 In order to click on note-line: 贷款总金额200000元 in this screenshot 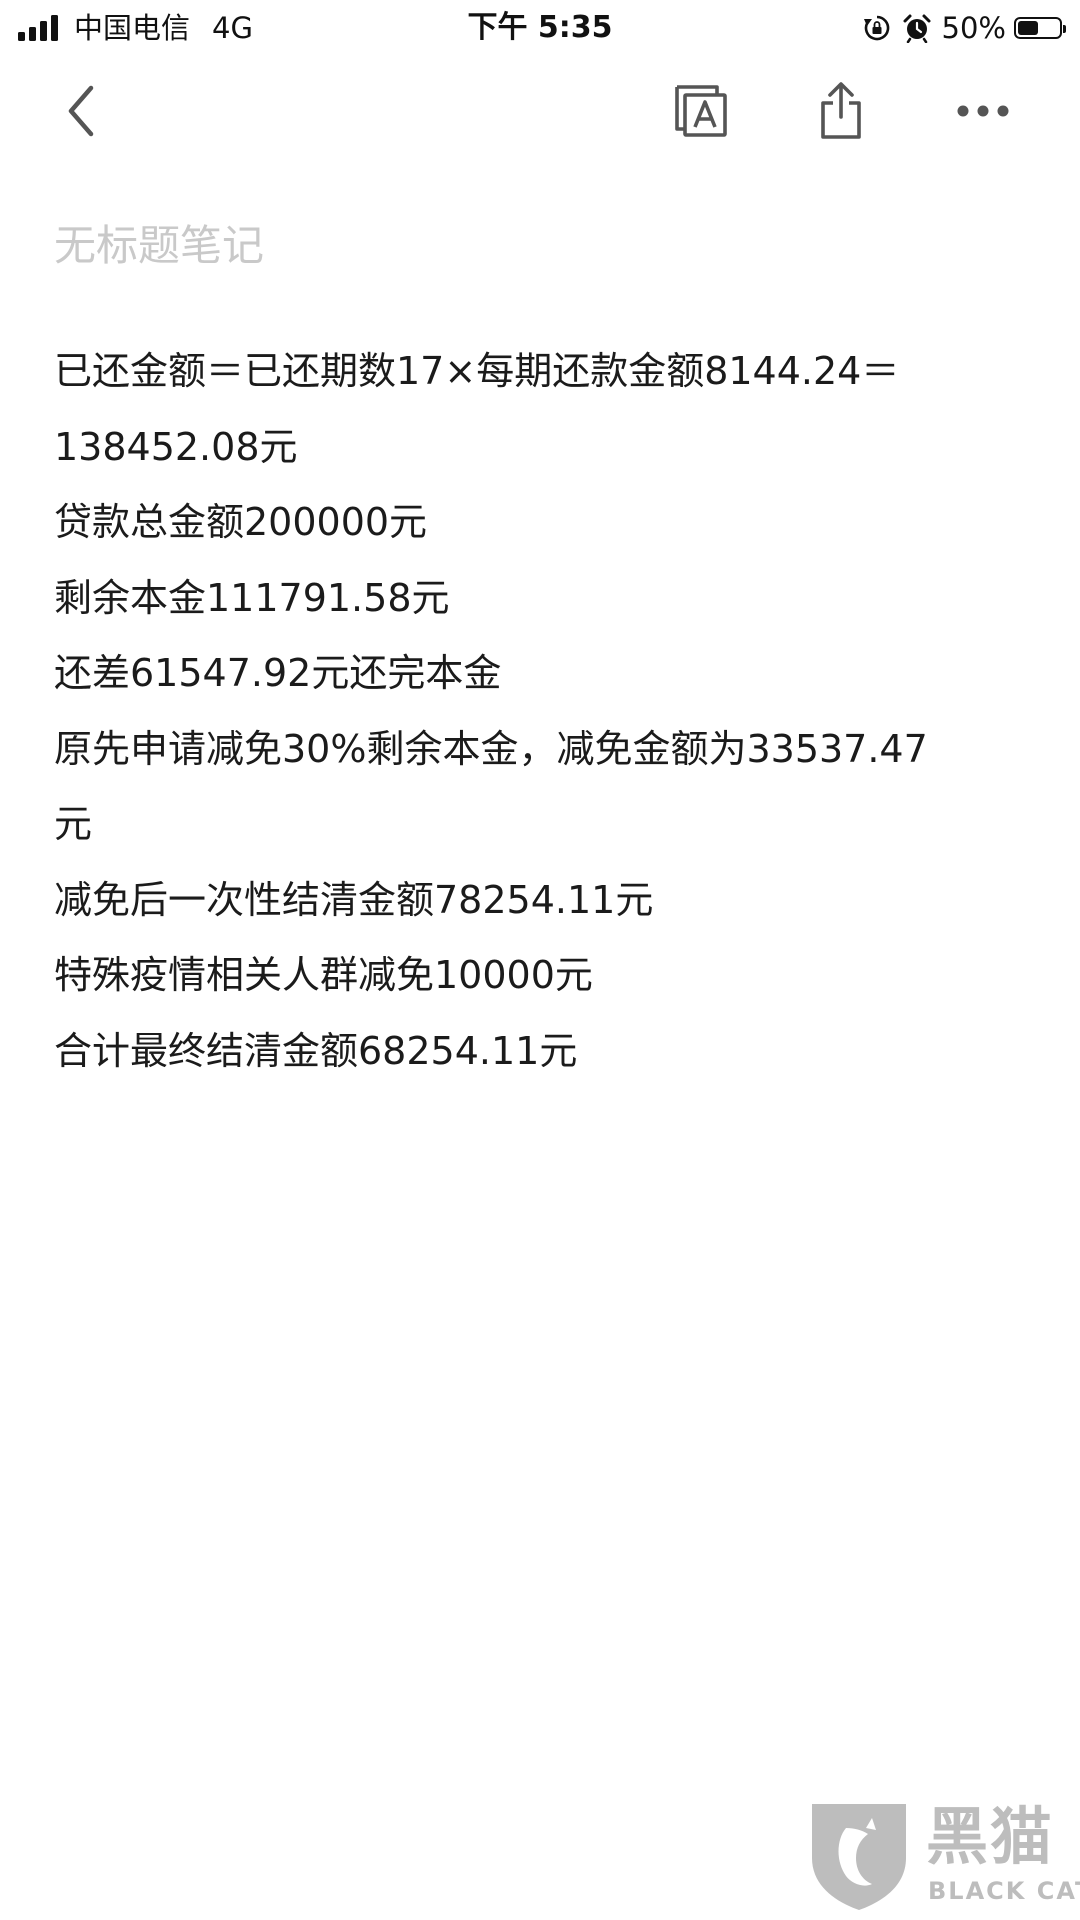, I will do `click(241, 522)`.